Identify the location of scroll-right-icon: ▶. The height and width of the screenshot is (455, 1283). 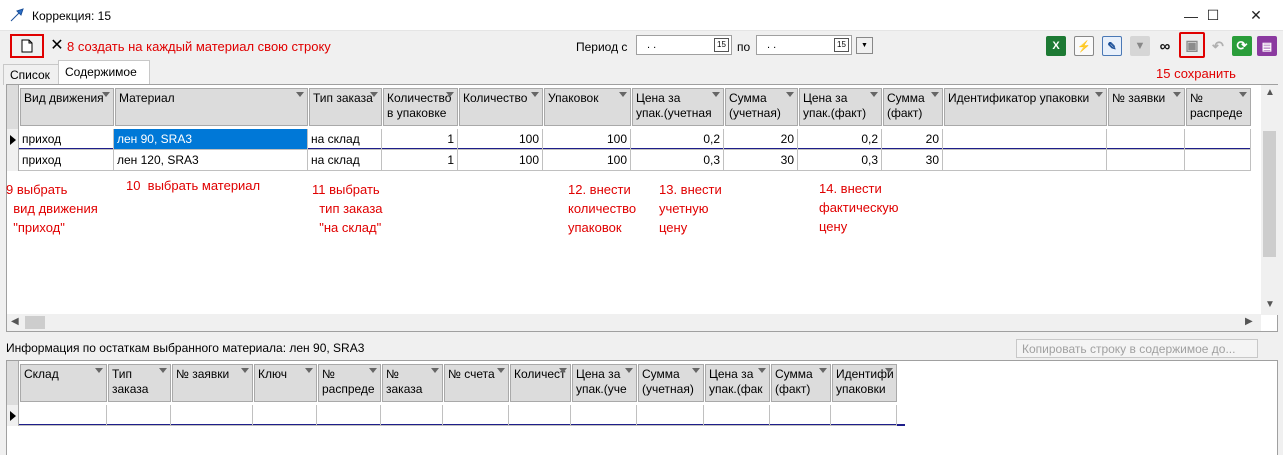
(1249, 321).